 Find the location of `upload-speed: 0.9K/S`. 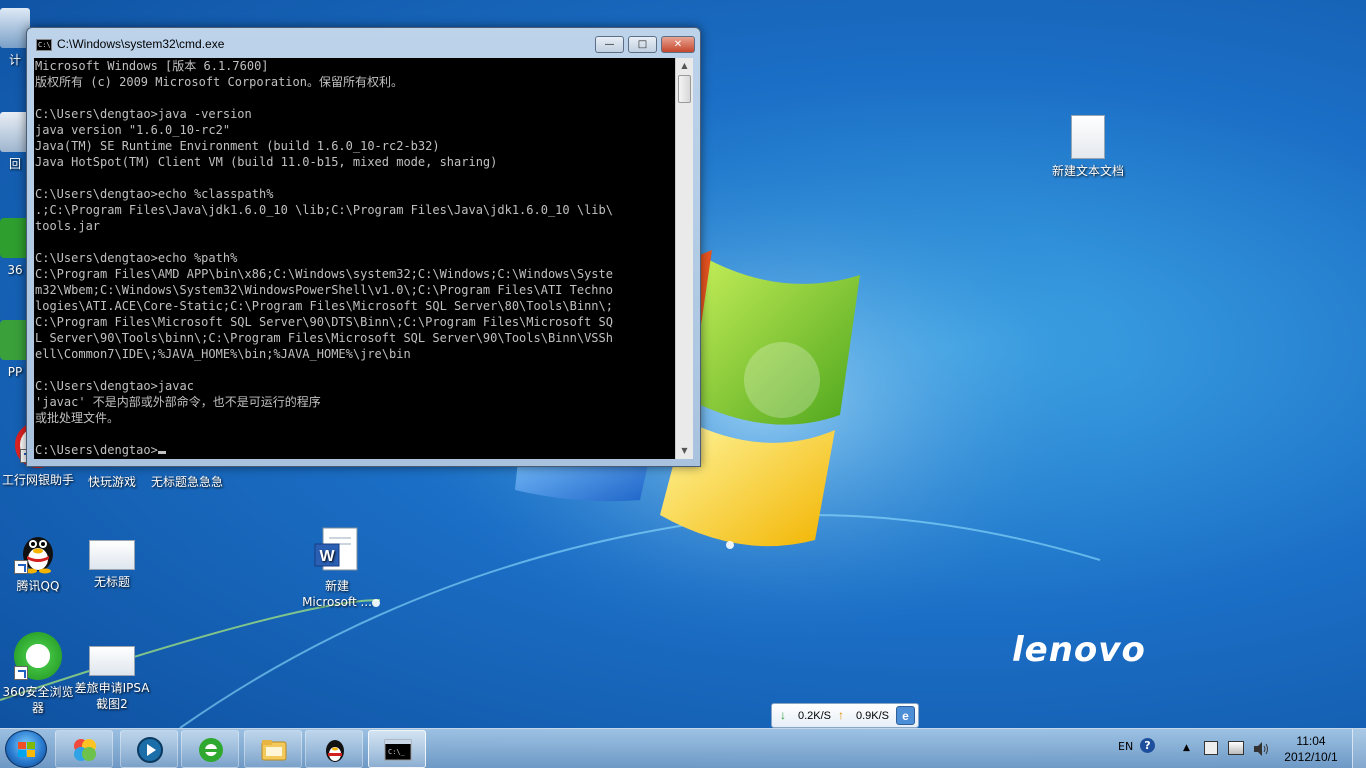

upload-speed: 0.9K/S is located at coordinates (873, 716).